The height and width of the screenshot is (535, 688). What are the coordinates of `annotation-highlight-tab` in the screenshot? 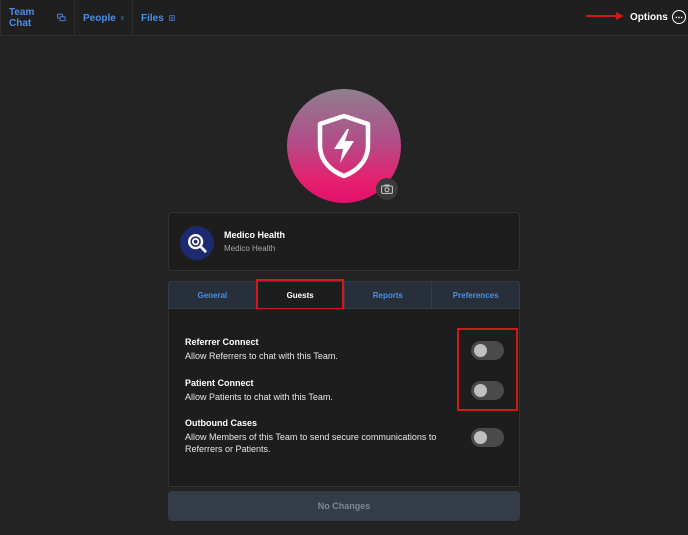 It's located at (300, 294).